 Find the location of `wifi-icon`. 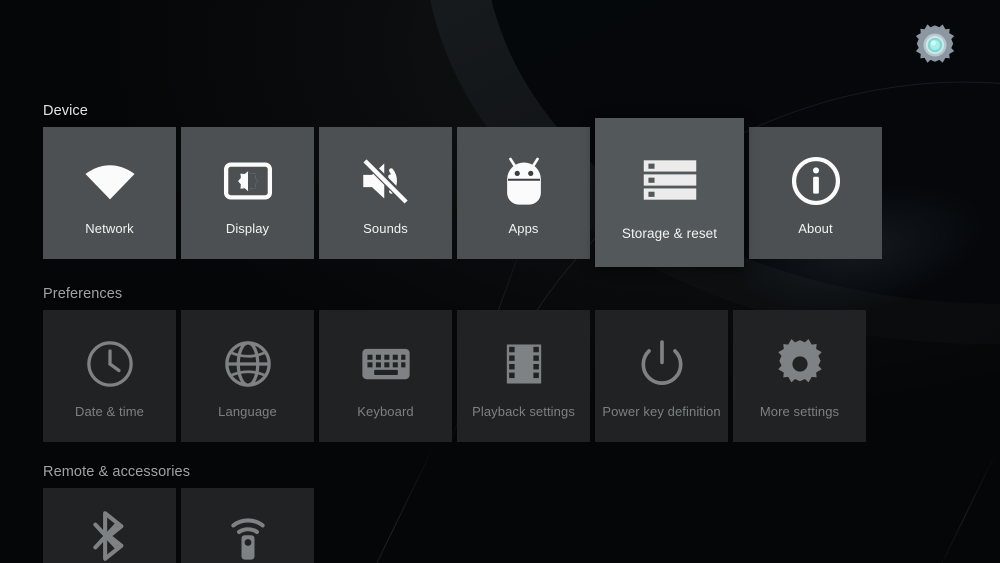

wifi-icon is located at coordinates (110, 181).